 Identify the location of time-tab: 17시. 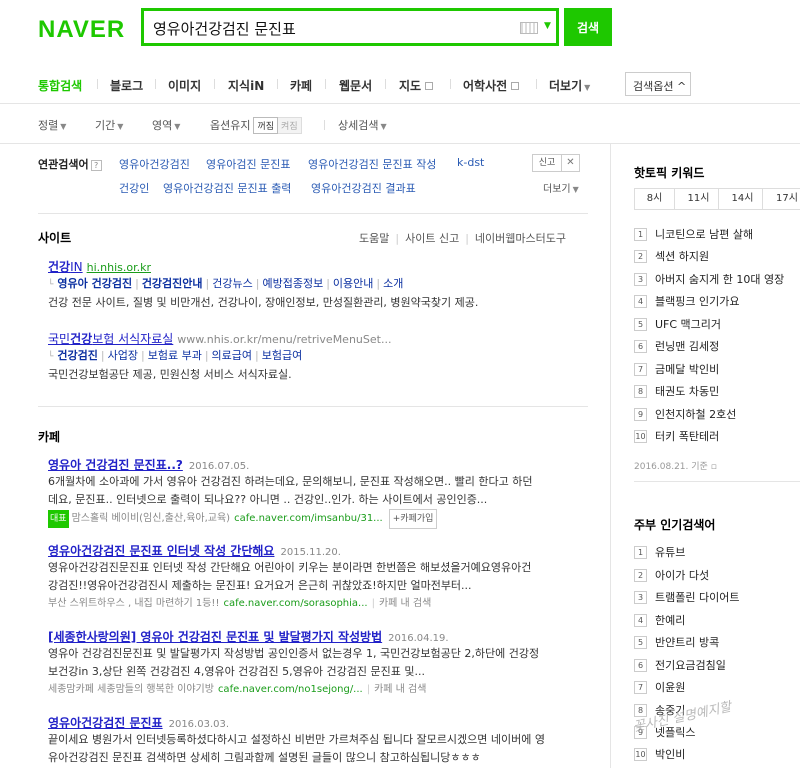
(783, 199).